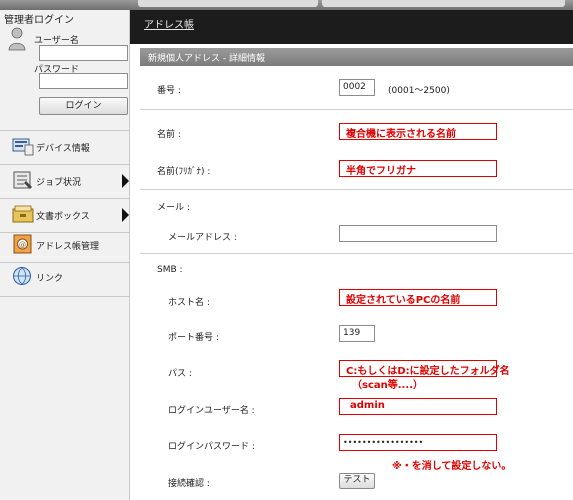  What do you see at coordinates (418, 233) in the screenshot?
I see `mail-address-input` at bounding box center [418, 233].